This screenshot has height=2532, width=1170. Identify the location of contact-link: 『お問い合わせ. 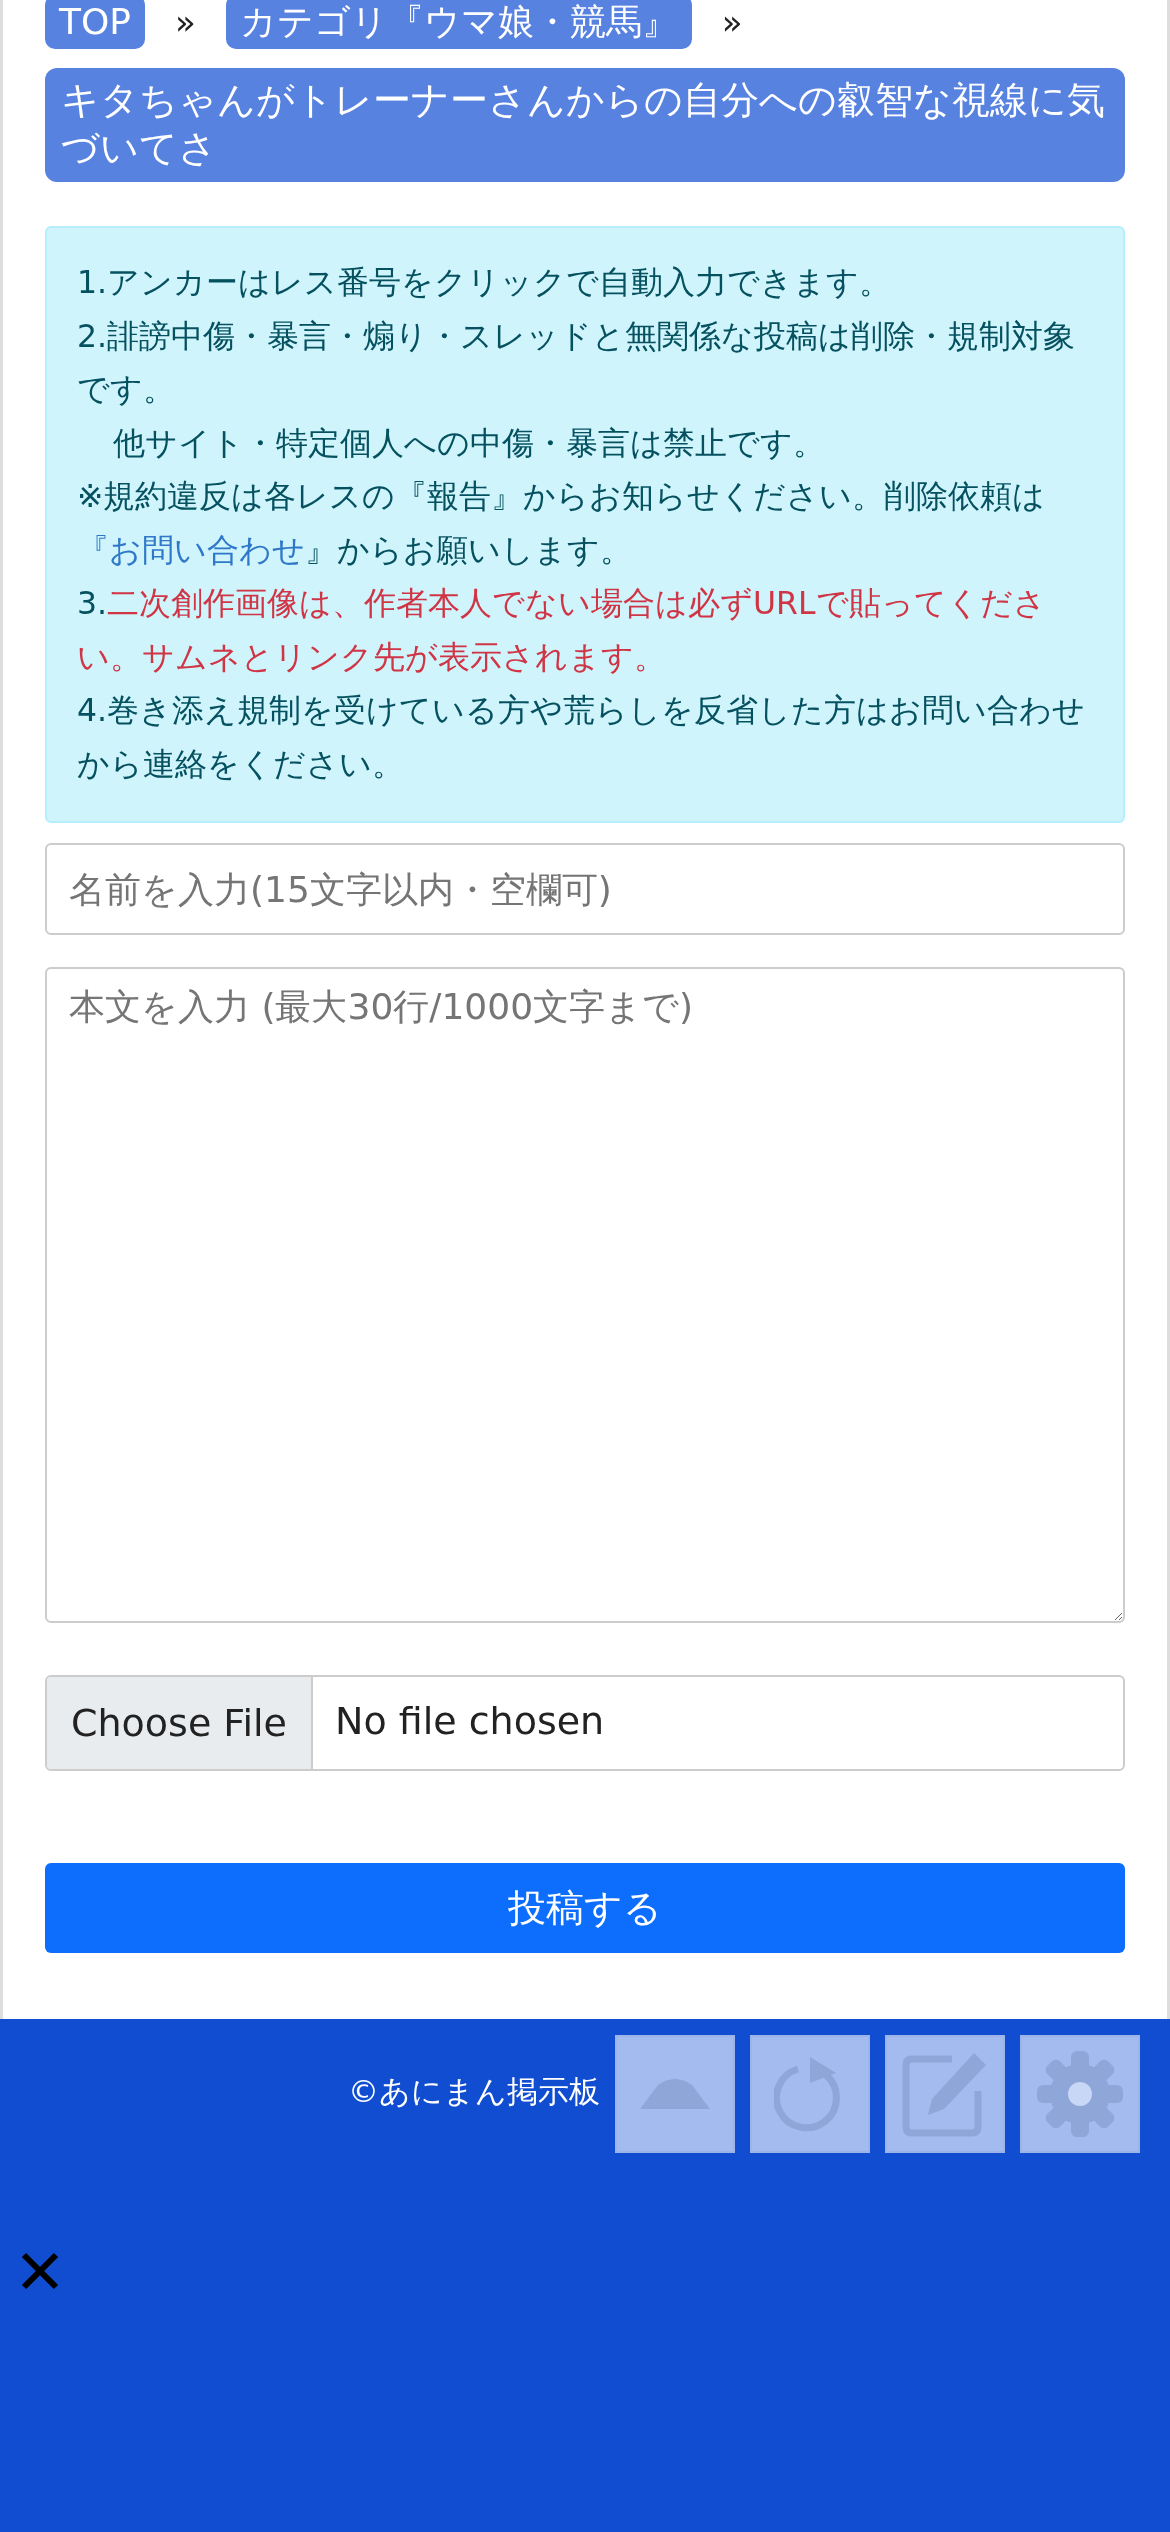
(191, 549).